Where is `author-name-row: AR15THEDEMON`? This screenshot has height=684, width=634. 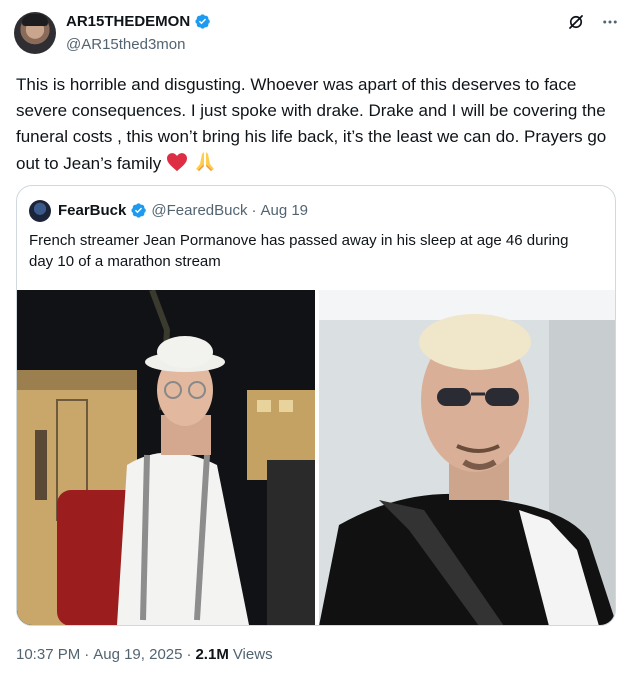 author-name-row: AR15THEDEMON is located at coordinates (138, 21).